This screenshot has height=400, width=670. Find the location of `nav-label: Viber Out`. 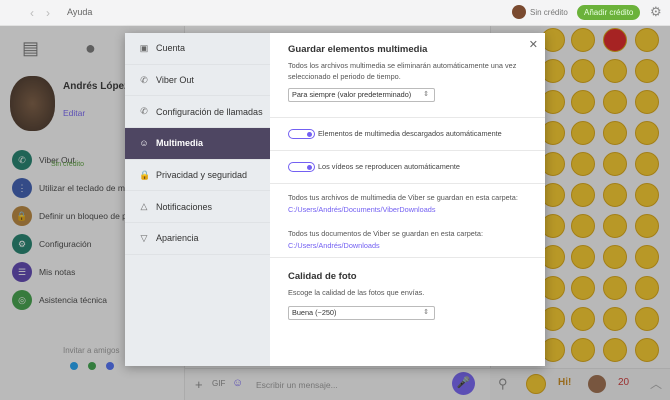

nav-label: Viber Out is located at coordinates (175, 80).